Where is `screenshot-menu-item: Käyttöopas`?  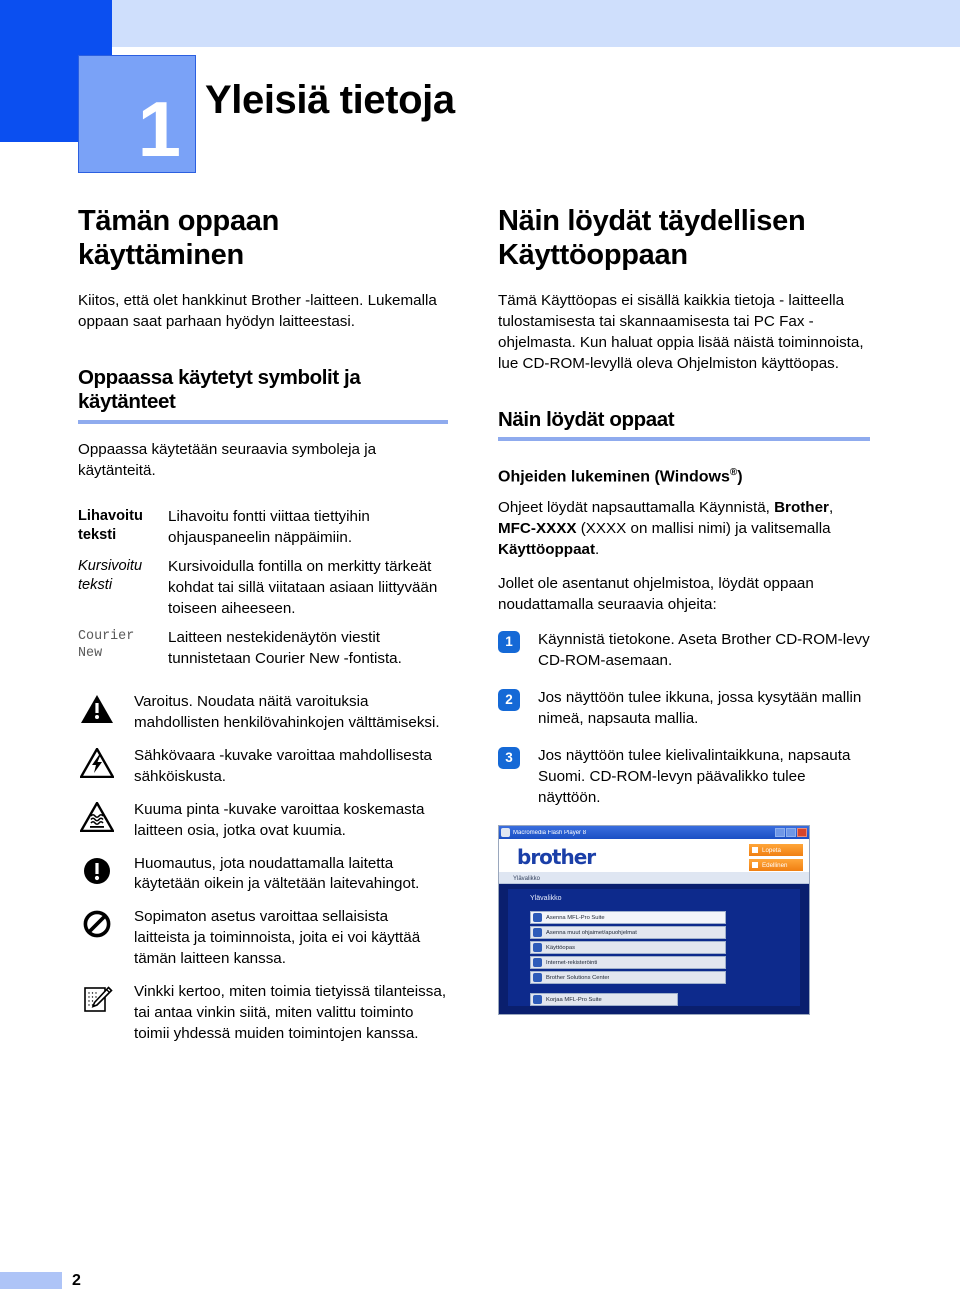
screenshot-menu-item: Käyttöopas is located at coordinates (628, 948).